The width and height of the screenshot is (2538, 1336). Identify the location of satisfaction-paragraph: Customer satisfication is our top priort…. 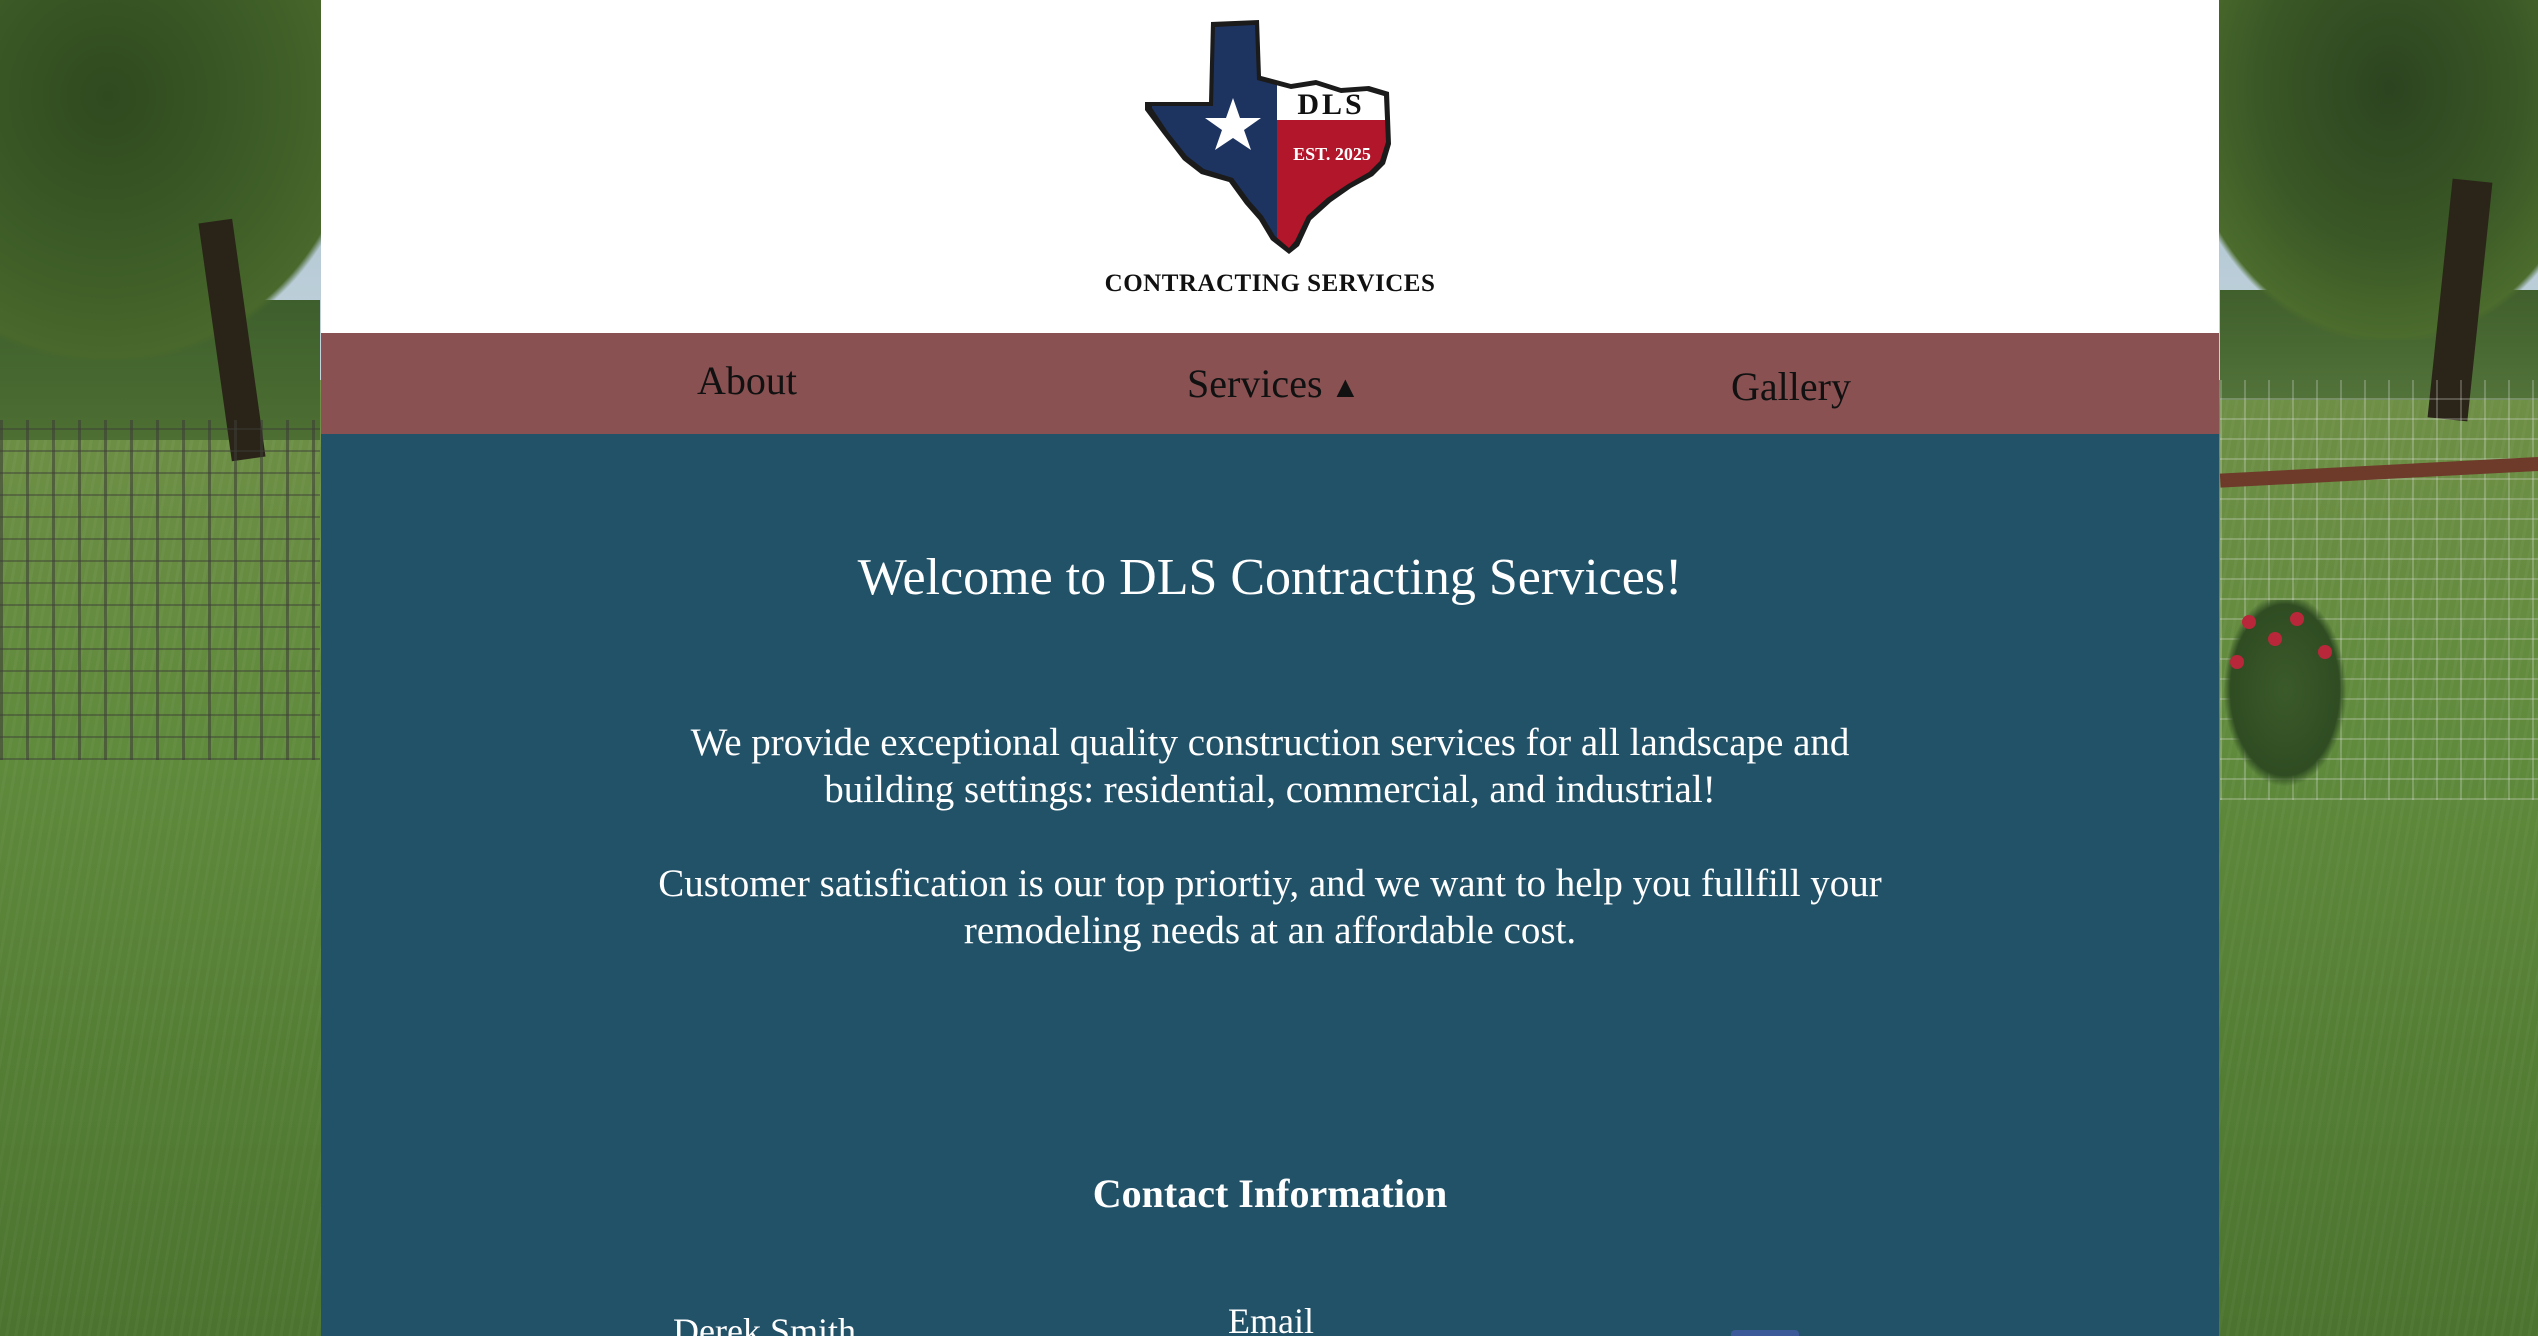
(1270, 907).